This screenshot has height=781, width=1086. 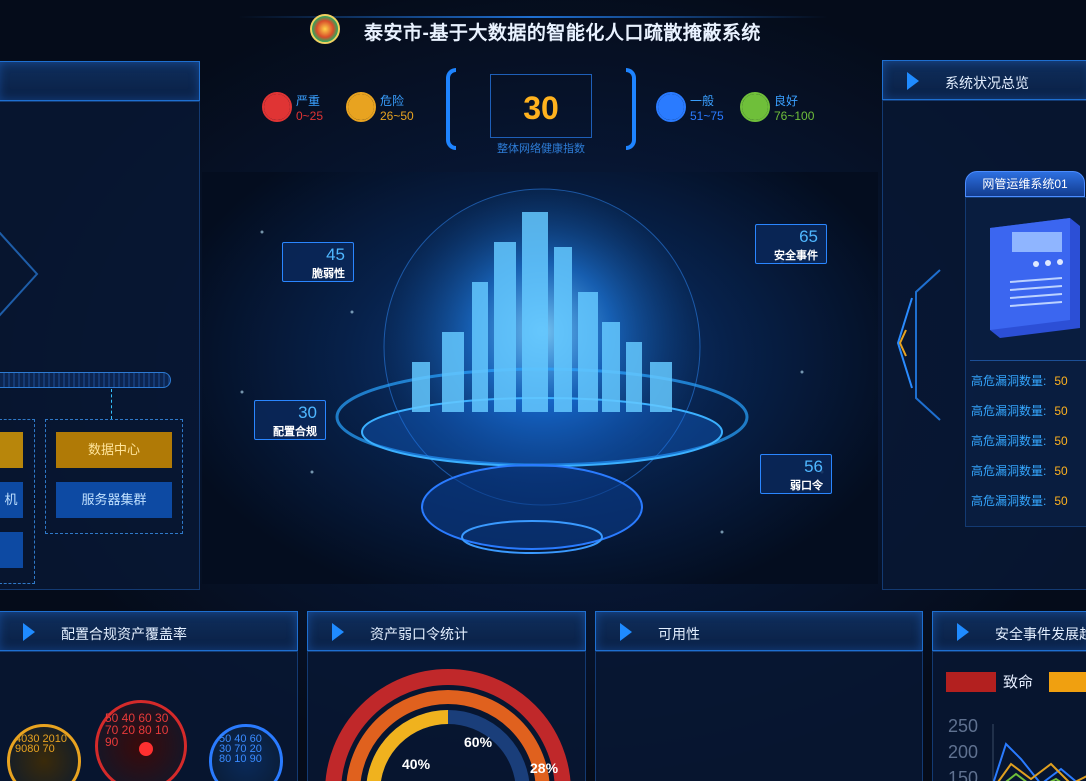 What do you see at coordinates (963, 752) in the screenshot?
I see `y-tick: 200` at bounding box center [963, 752].